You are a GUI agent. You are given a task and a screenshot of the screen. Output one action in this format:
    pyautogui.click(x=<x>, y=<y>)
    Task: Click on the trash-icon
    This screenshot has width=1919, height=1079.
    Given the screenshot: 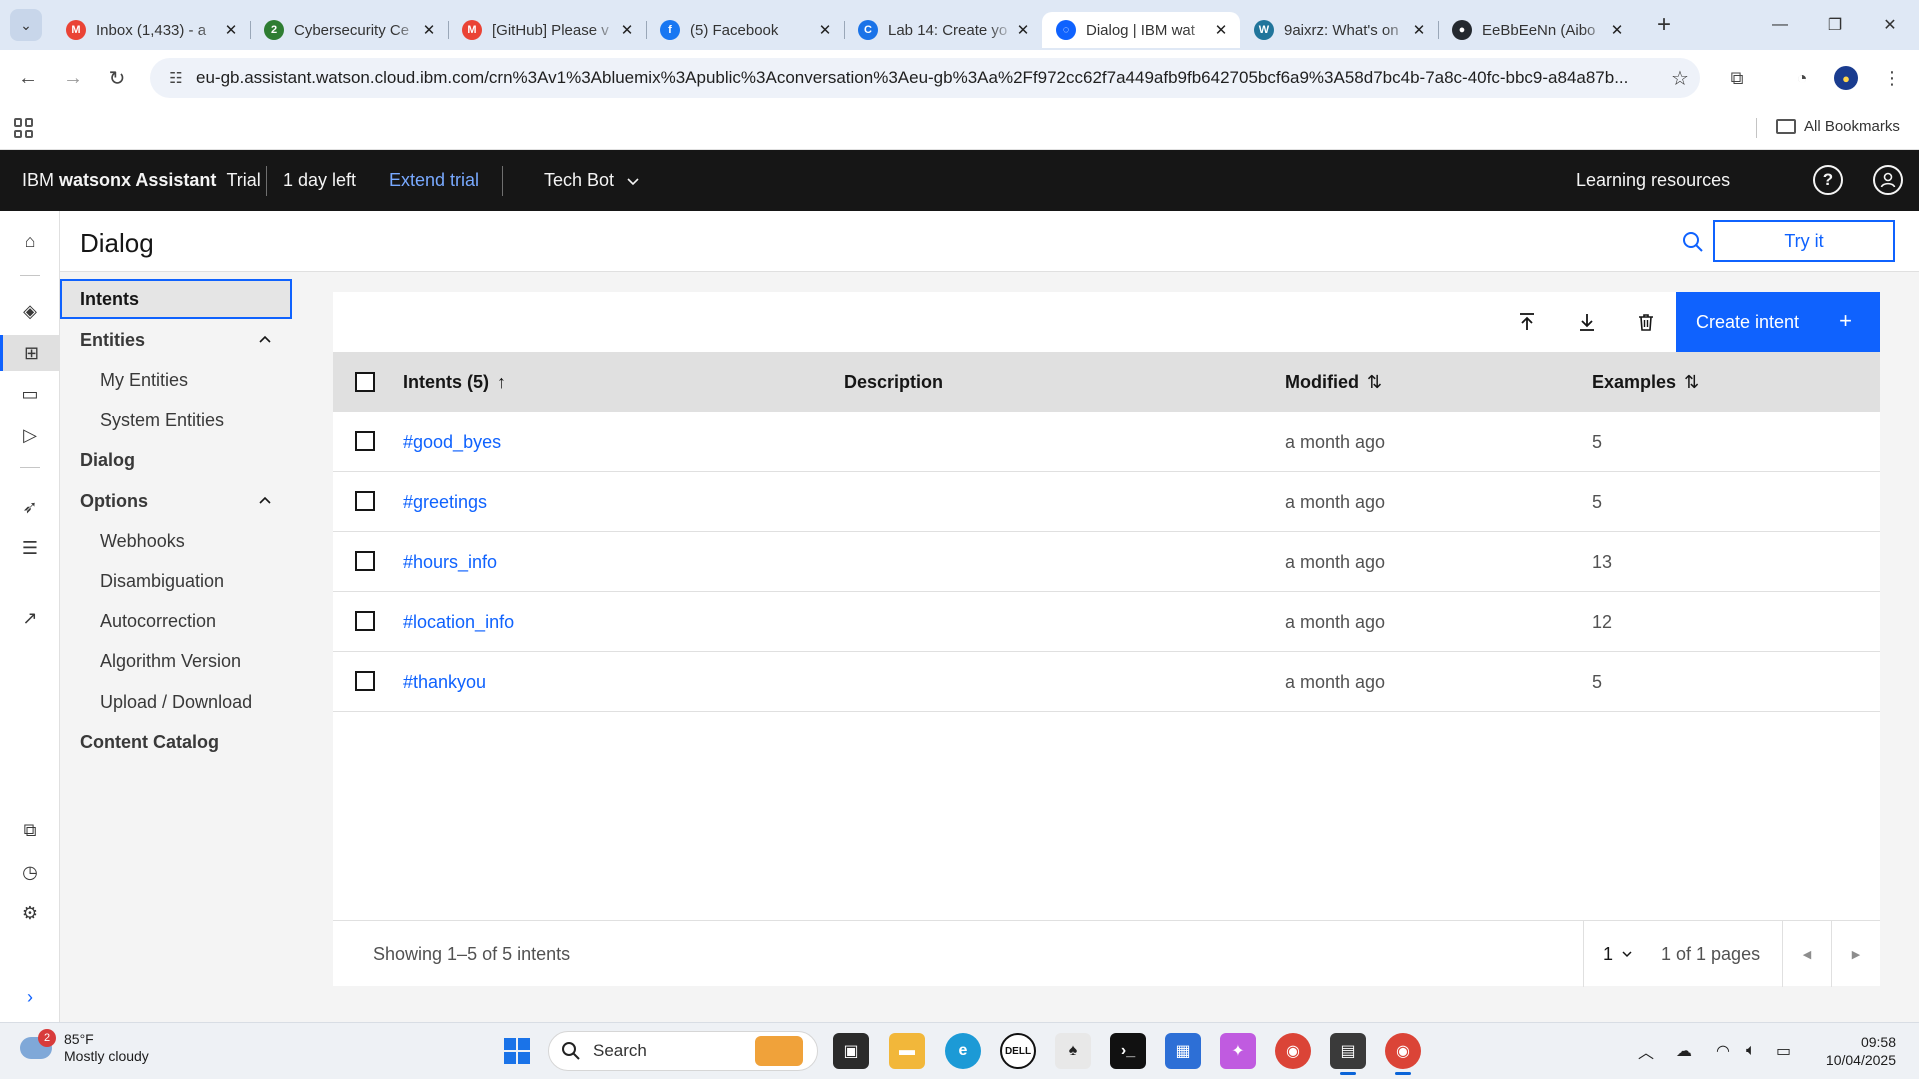 What is the action you would take?
    pyautogui.click(x=1646, y=322)
    